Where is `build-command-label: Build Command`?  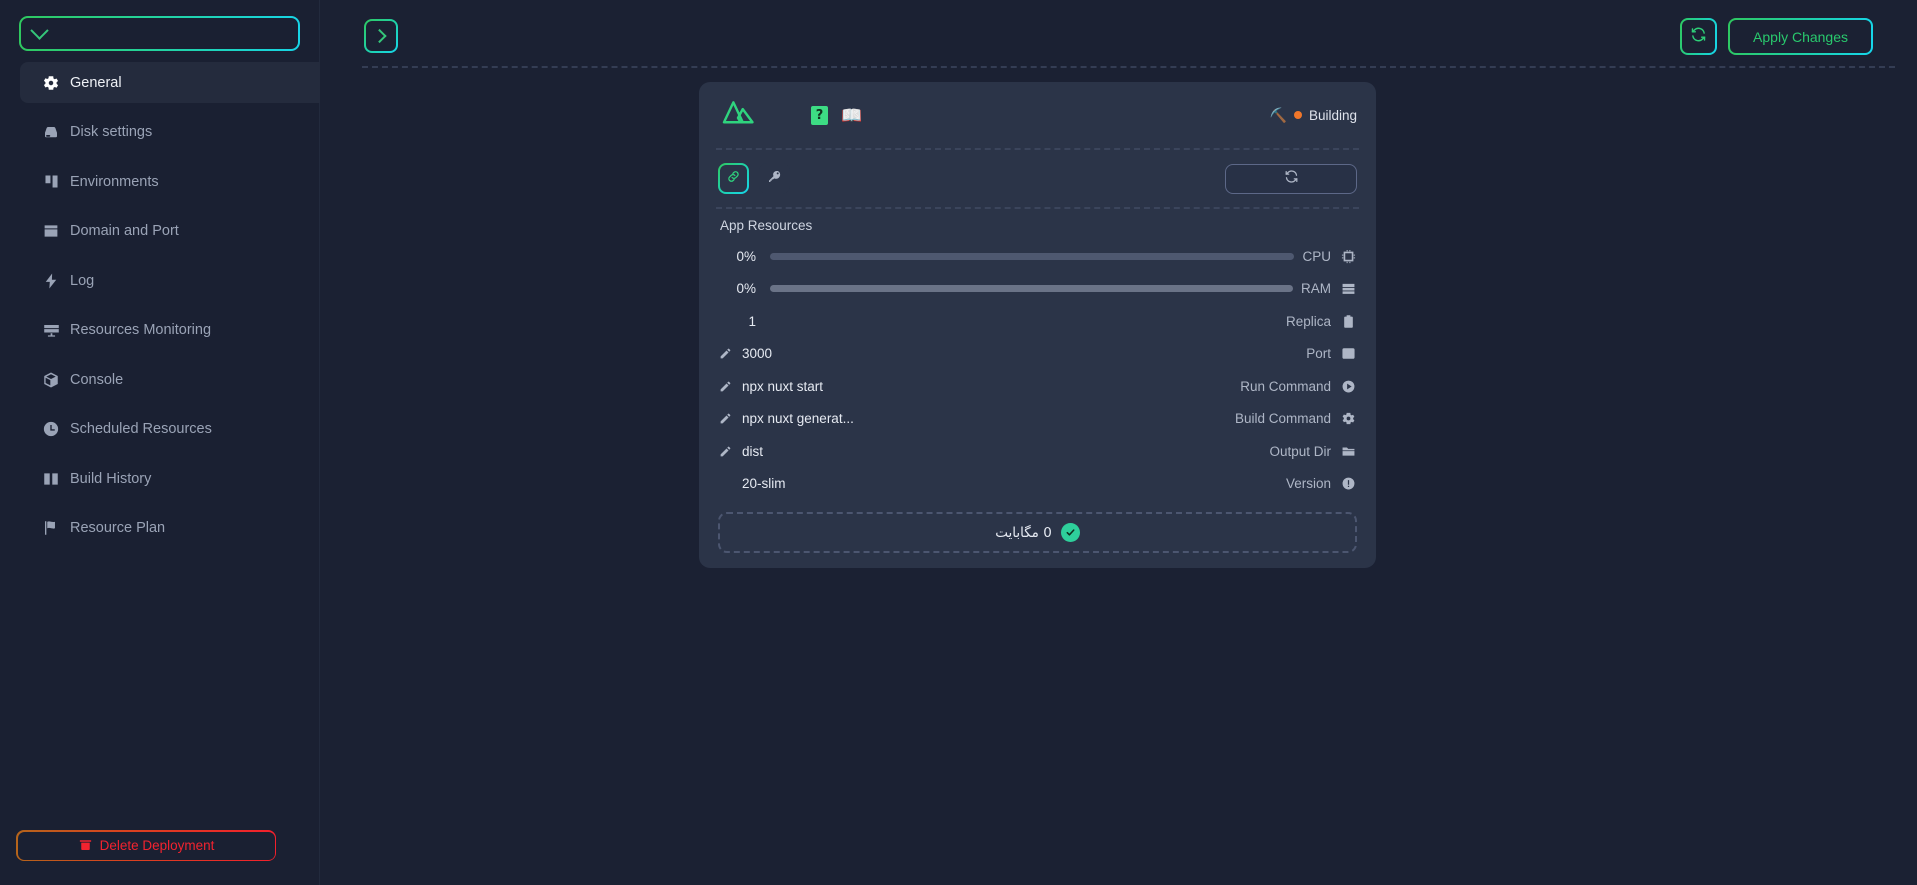
build-command-label: Build Command is located at coordinates (1282, 419).